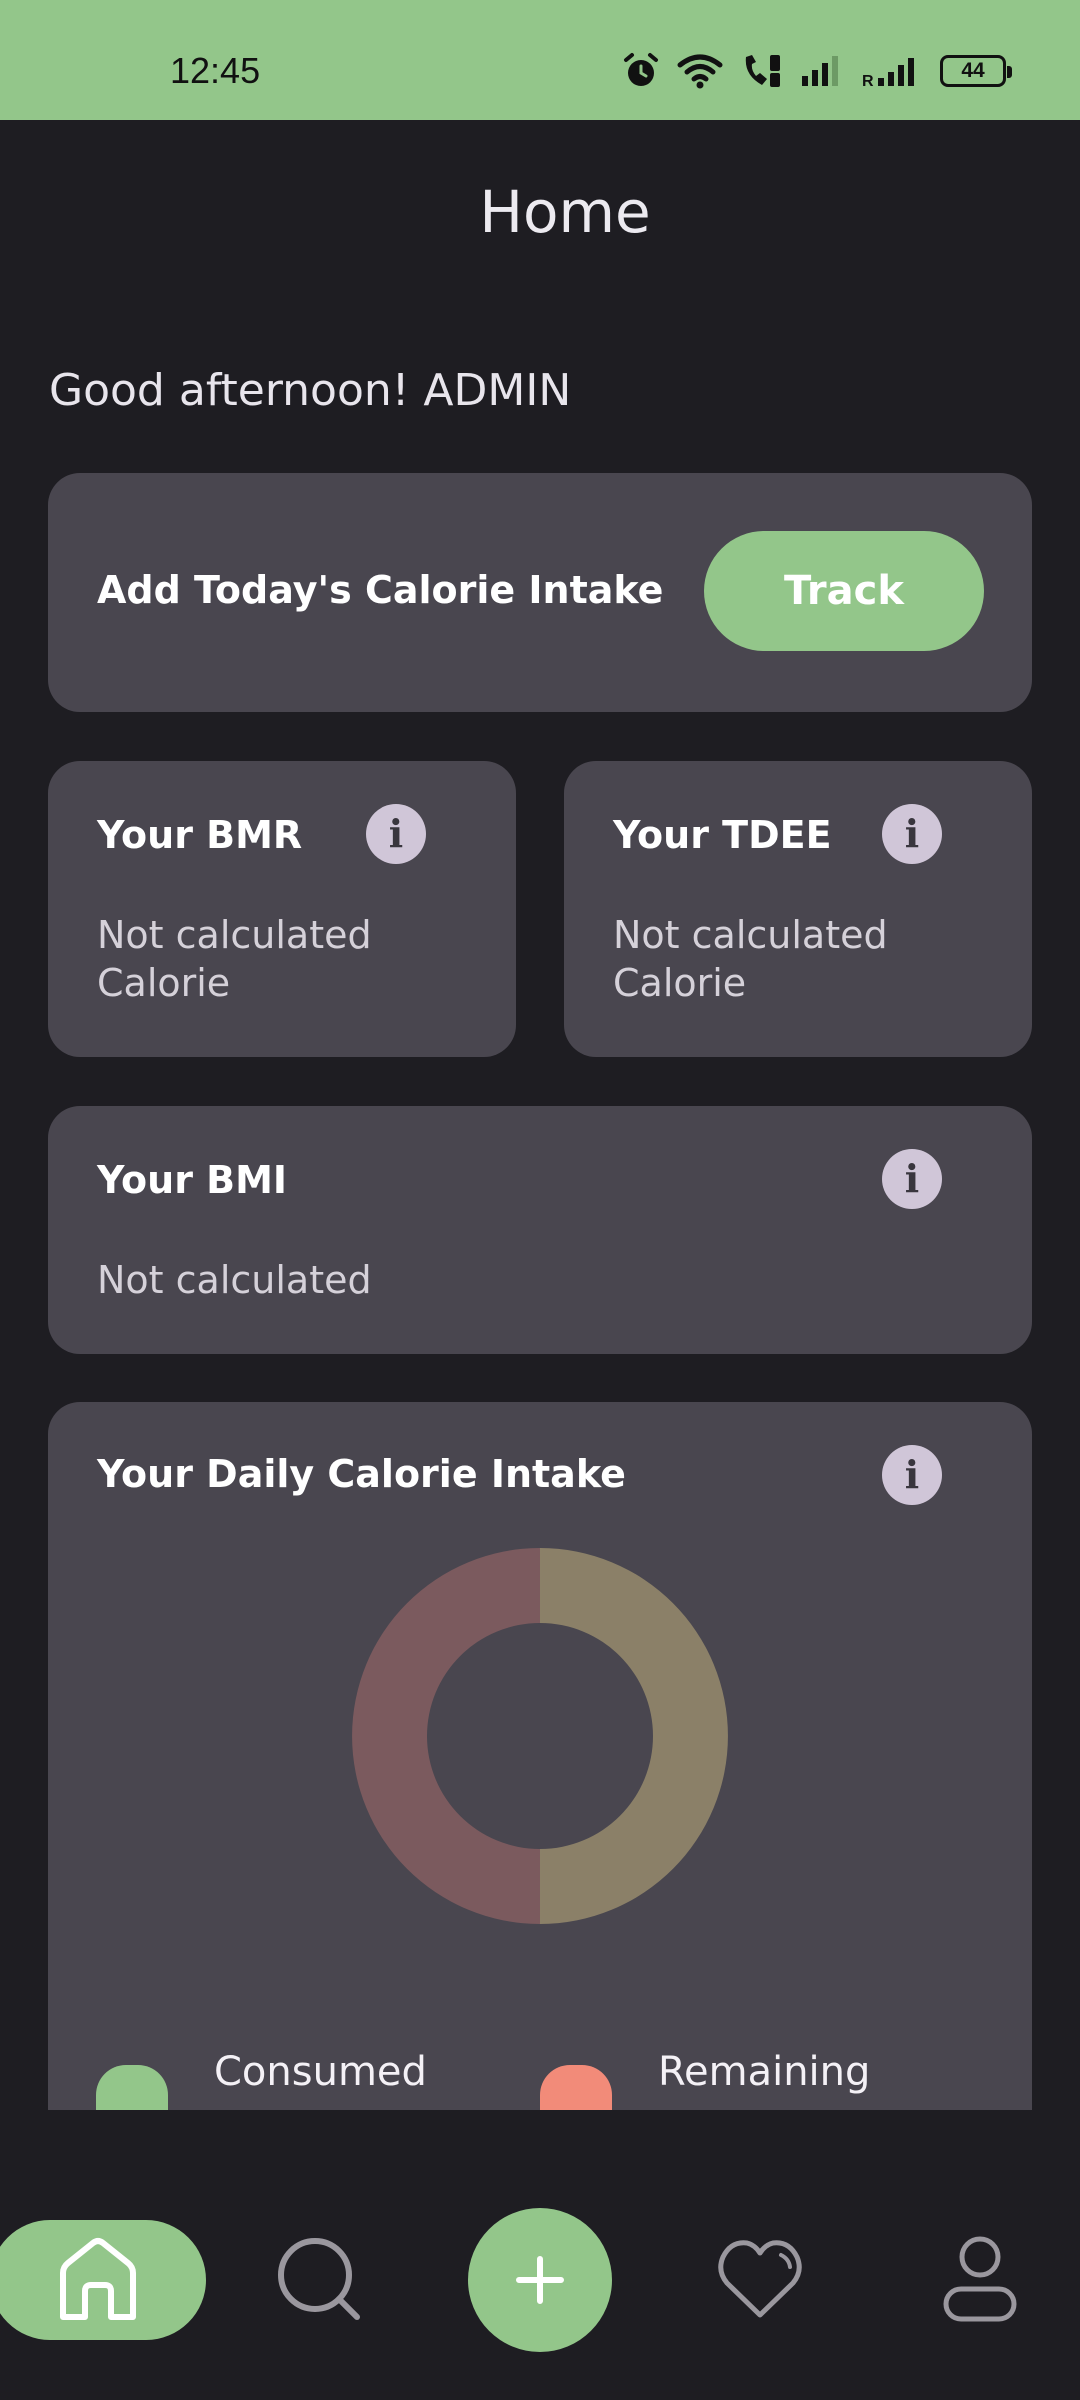  I want to click on bmi-info-icon: i, so click(912, 1179).